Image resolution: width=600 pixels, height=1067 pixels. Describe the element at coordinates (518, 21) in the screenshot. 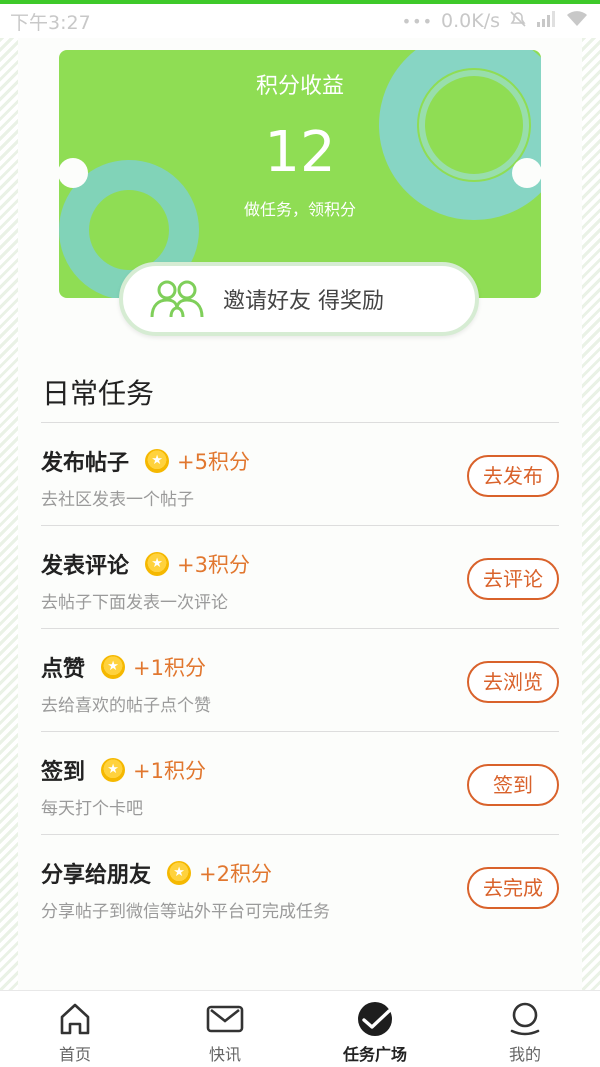

I see `mute-icon` at that location.